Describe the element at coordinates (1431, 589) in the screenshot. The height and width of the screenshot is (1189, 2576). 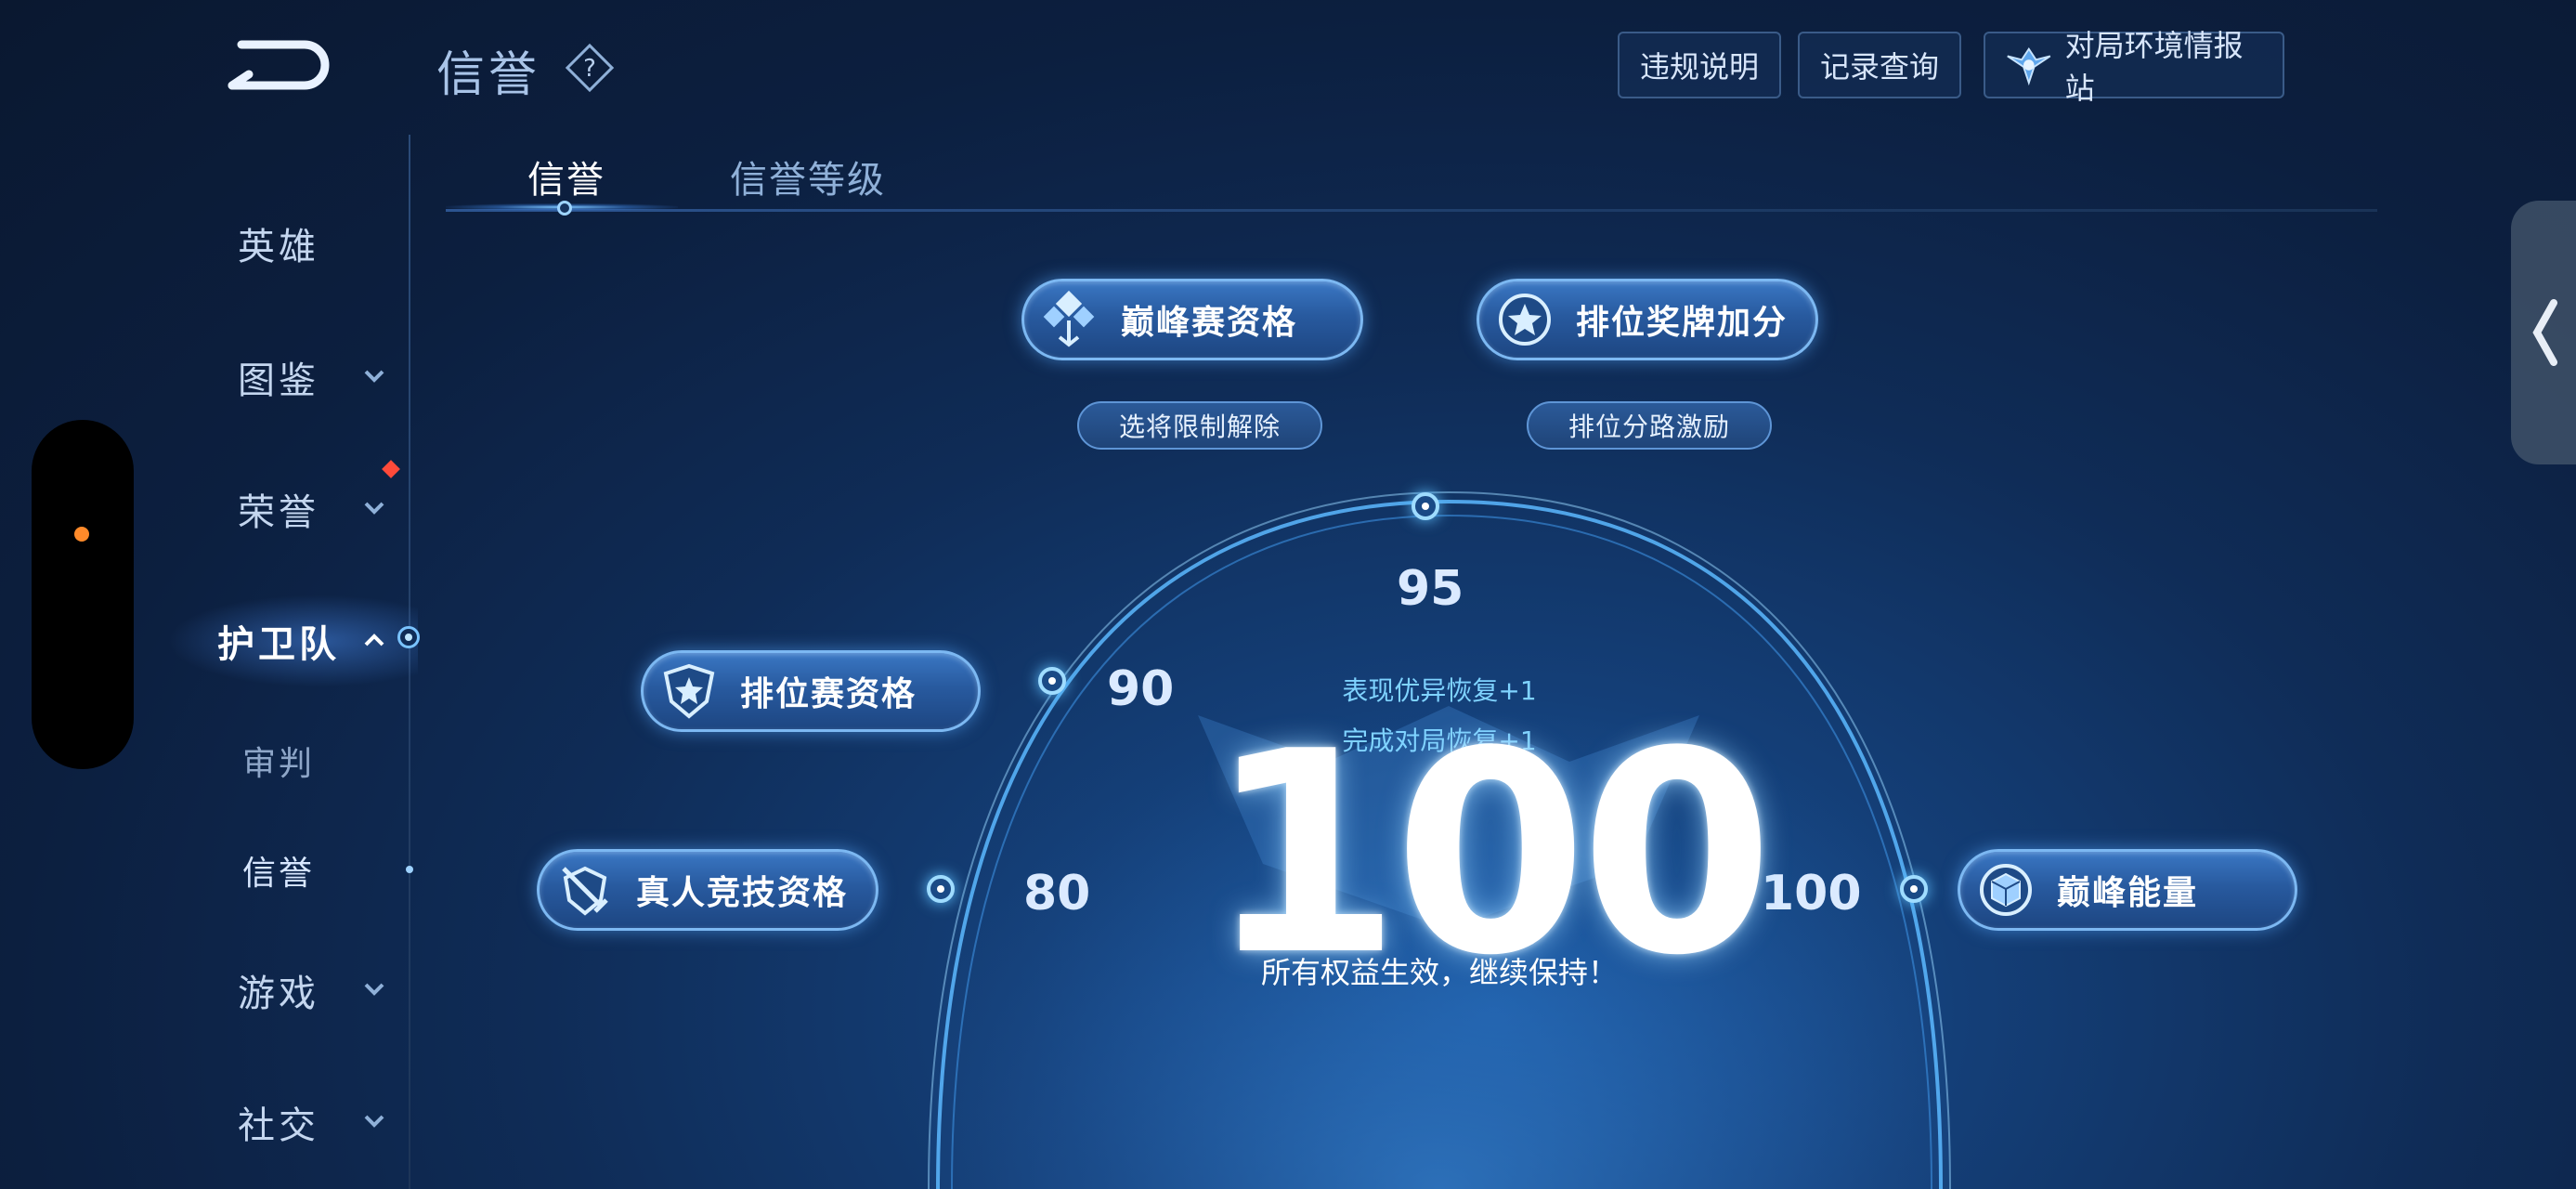
I see `tick-label-95: 95` at that location.